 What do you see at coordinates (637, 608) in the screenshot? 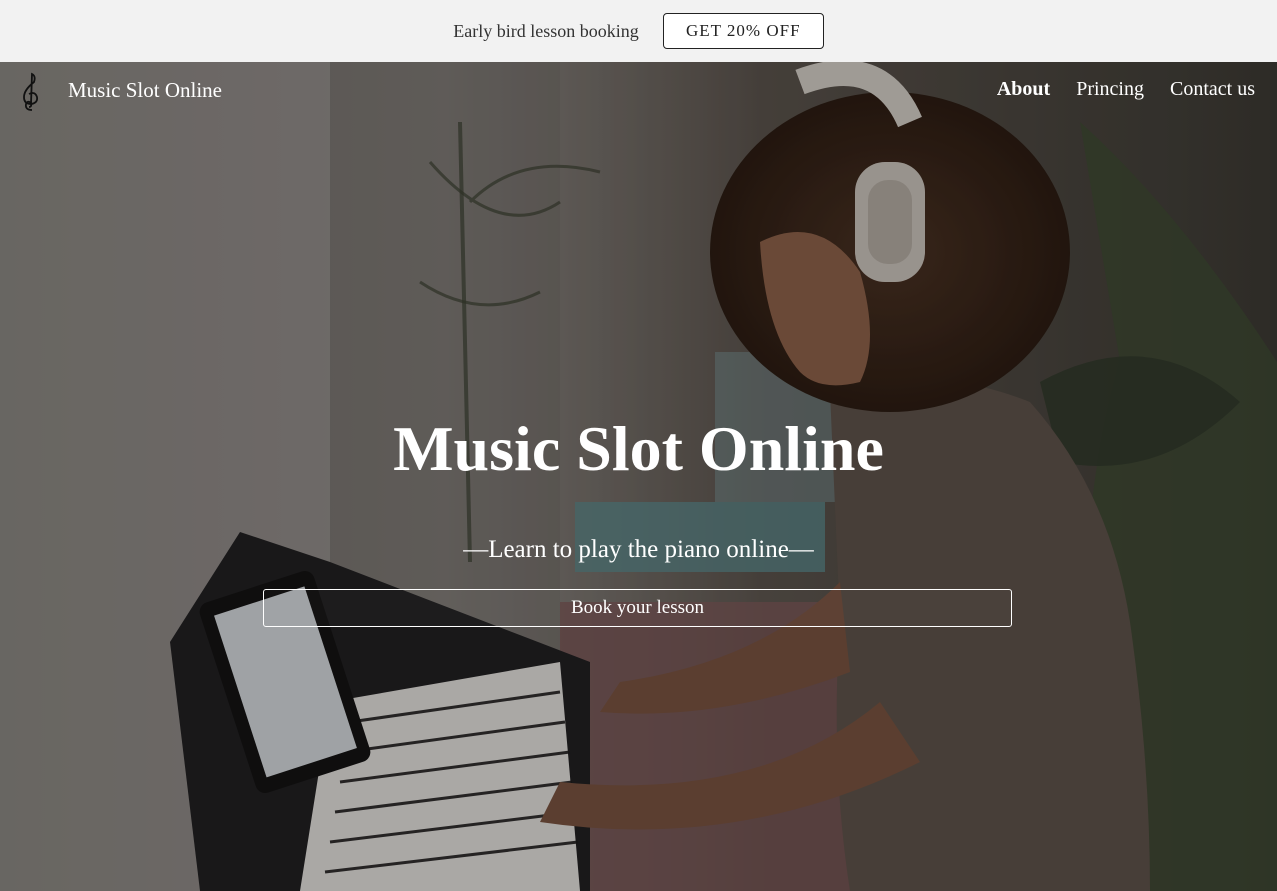
I see `book-lesson-button: Book your lesson` at bounding box center [637, 608].